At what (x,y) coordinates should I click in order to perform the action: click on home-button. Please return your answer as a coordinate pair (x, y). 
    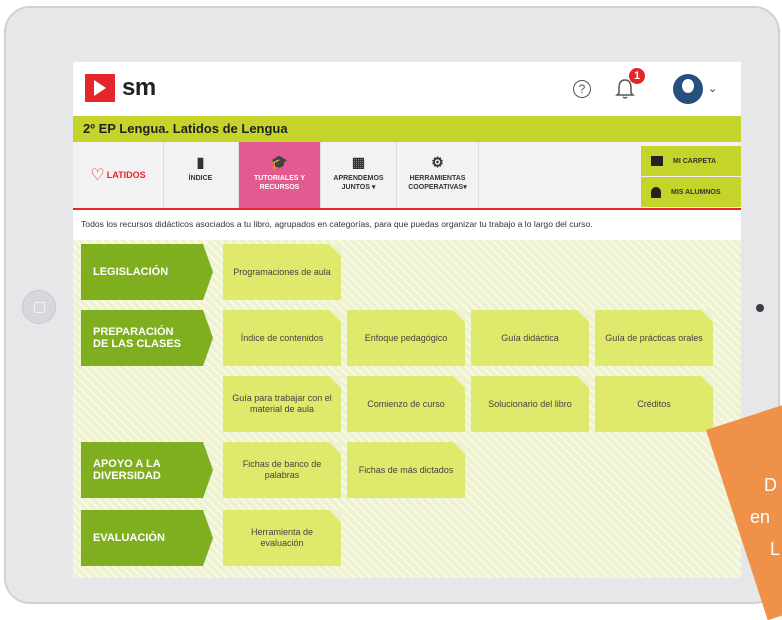
    Looking at the image, I should click on (39, 307).